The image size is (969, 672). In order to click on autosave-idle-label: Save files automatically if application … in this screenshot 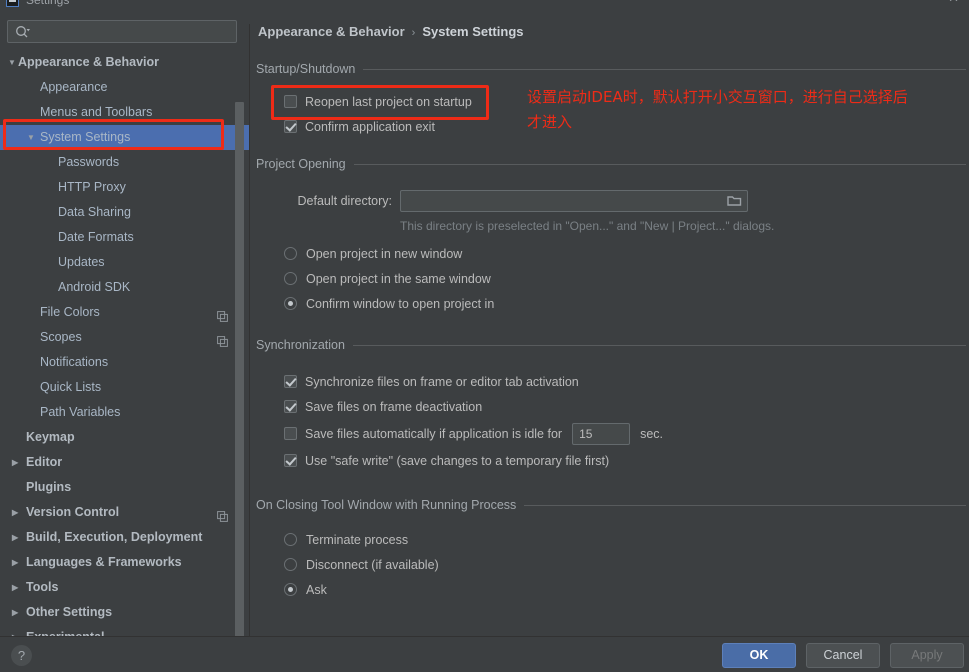, I will do `click(434, 433)`.